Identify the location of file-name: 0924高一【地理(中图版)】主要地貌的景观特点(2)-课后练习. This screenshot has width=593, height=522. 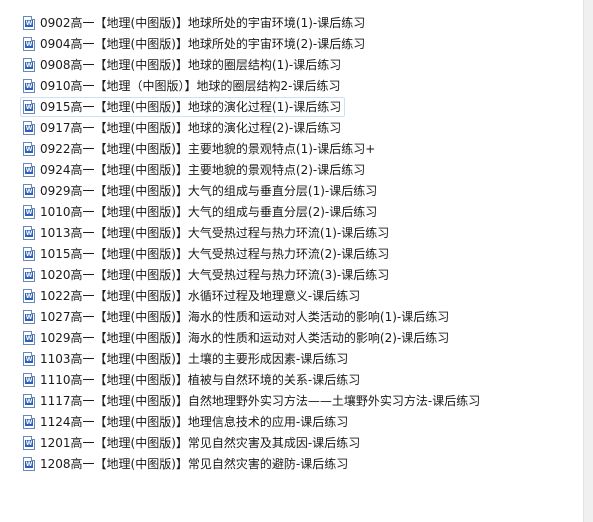
(203, 170).